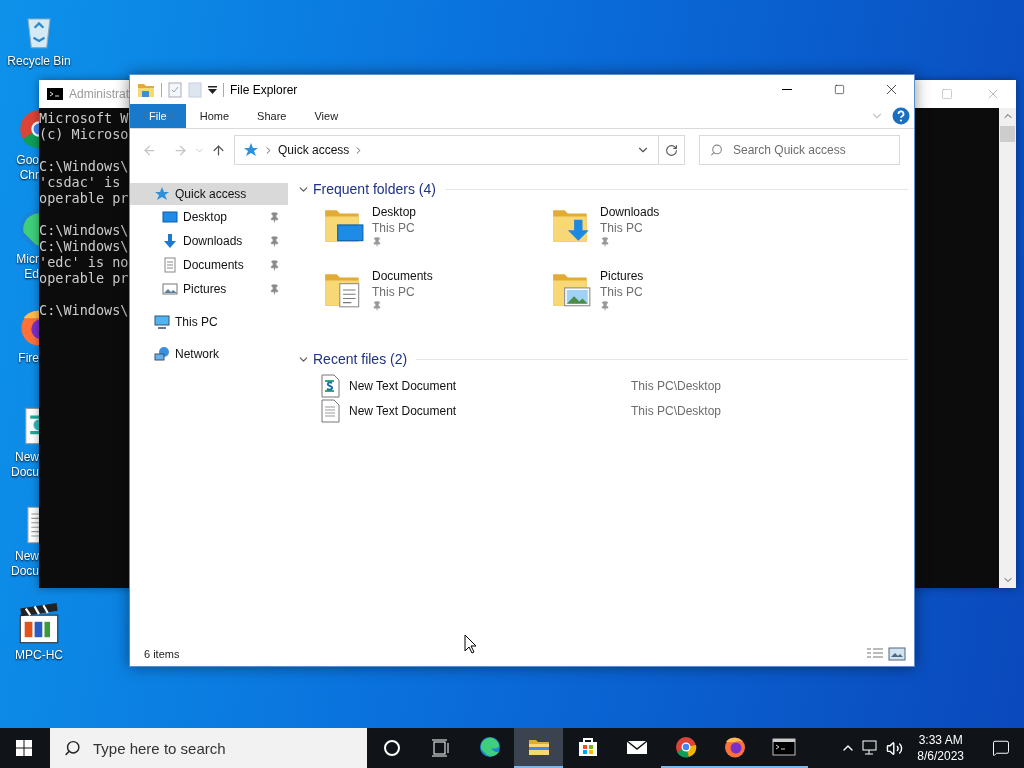 This screenshot has width=1024, height=768. I want to click on window-title: Administrat, so click(99, 94).